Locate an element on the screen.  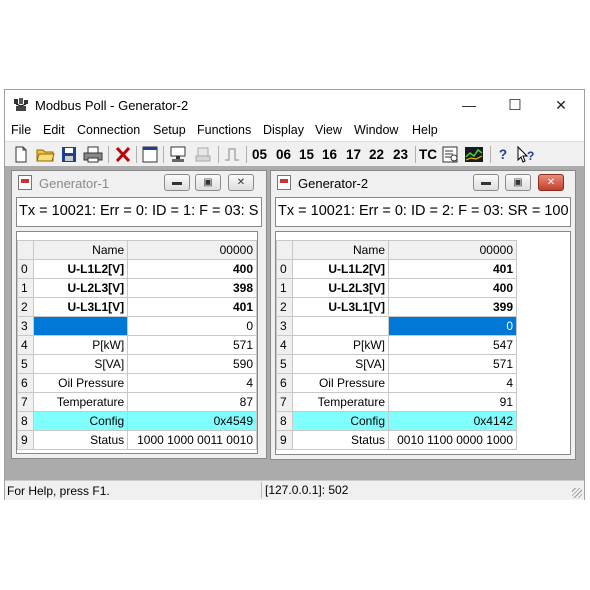
resize-grip is located at coordinates (577, 493).